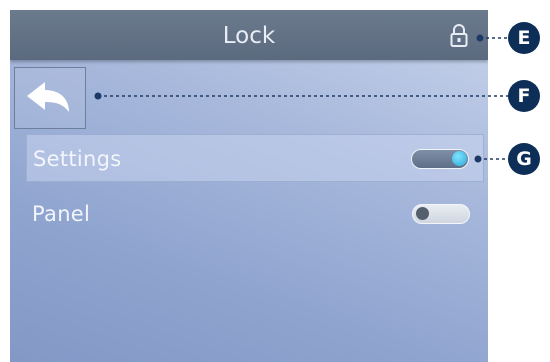 The image size is (550, 362). What do you see at coordinates (524, 96) in the screenshot?
I see `callout-badge-f: F` at bounding box center [524, 96].